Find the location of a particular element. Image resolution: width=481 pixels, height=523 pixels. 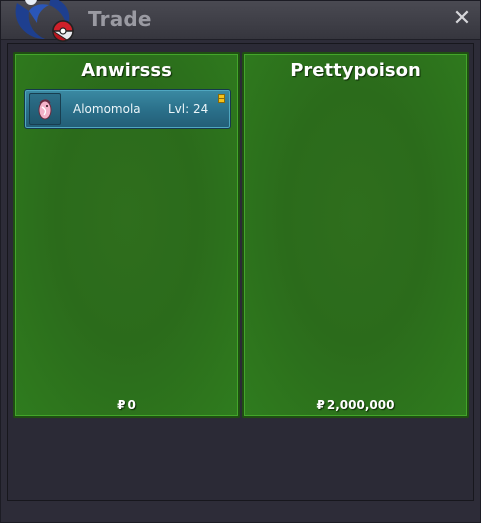

player-name-left: Anwirsss is located at coordinates (126, 70).